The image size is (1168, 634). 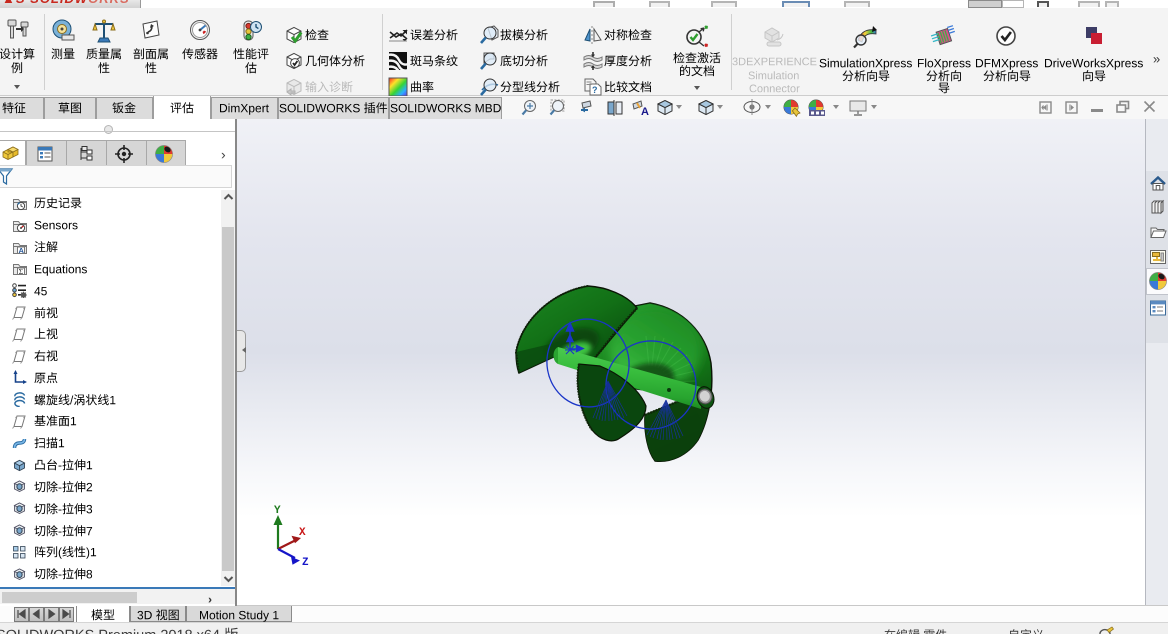 I want to click on svg-text: X, so click(x=302, y=533).